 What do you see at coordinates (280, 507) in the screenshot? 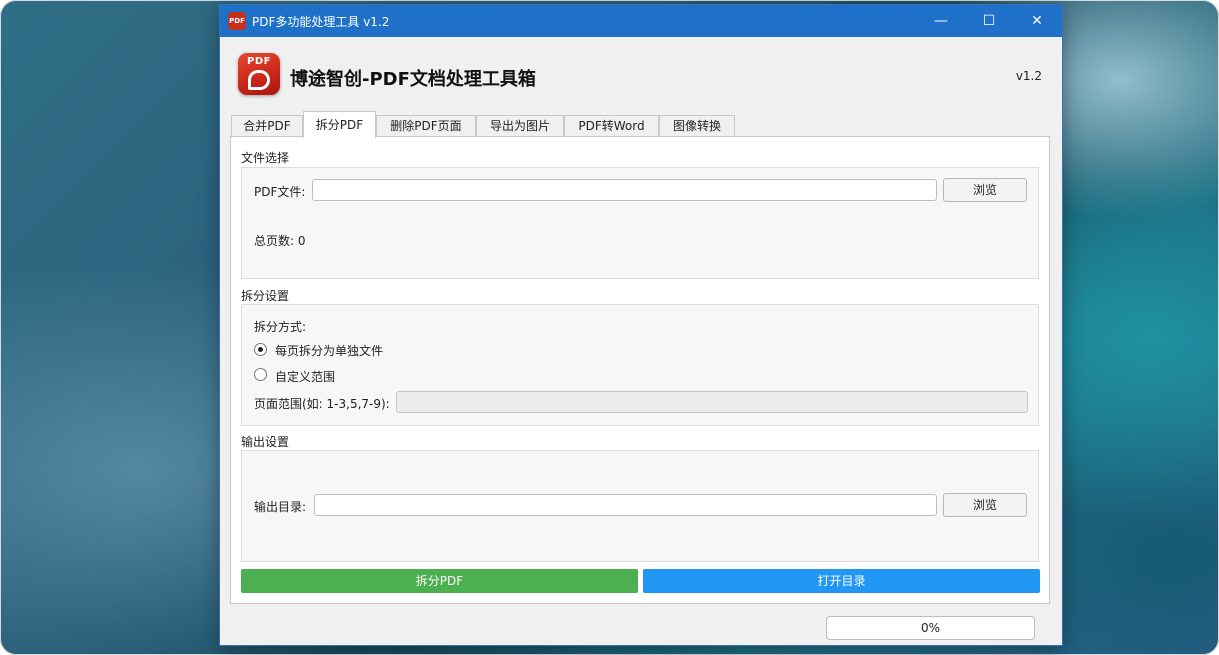
I see `output-dir-label: 输出目录:` at bounding box center [280, 507].